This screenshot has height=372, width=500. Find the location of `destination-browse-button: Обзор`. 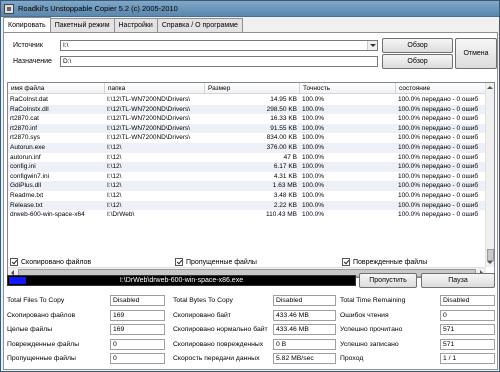

destination-browse-button: Обзор is located at coordinates (417, 61).